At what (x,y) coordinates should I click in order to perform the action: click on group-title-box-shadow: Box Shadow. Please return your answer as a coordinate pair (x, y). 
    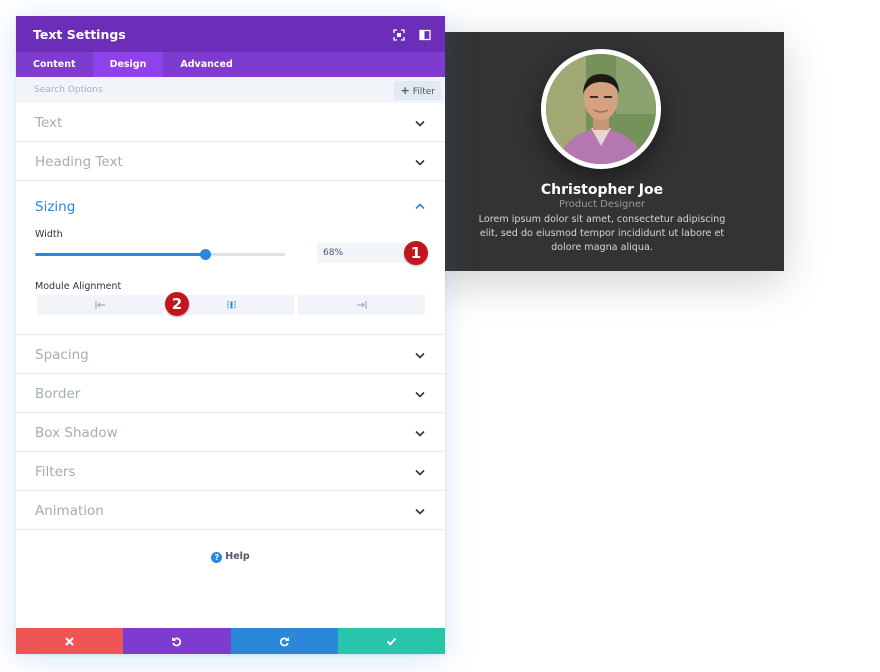
    Looking at the image, I should click on (76, 433).